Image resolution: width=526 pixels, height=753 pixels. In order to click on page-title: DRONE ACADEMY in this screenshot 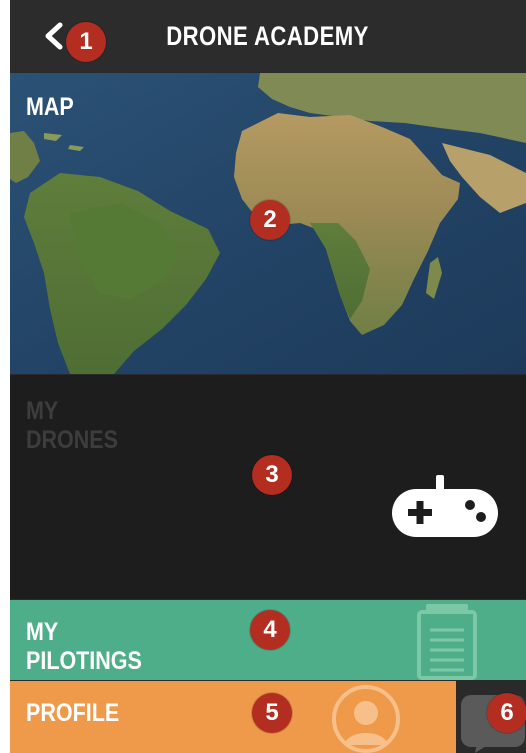, I will do `click(268, 35)`.